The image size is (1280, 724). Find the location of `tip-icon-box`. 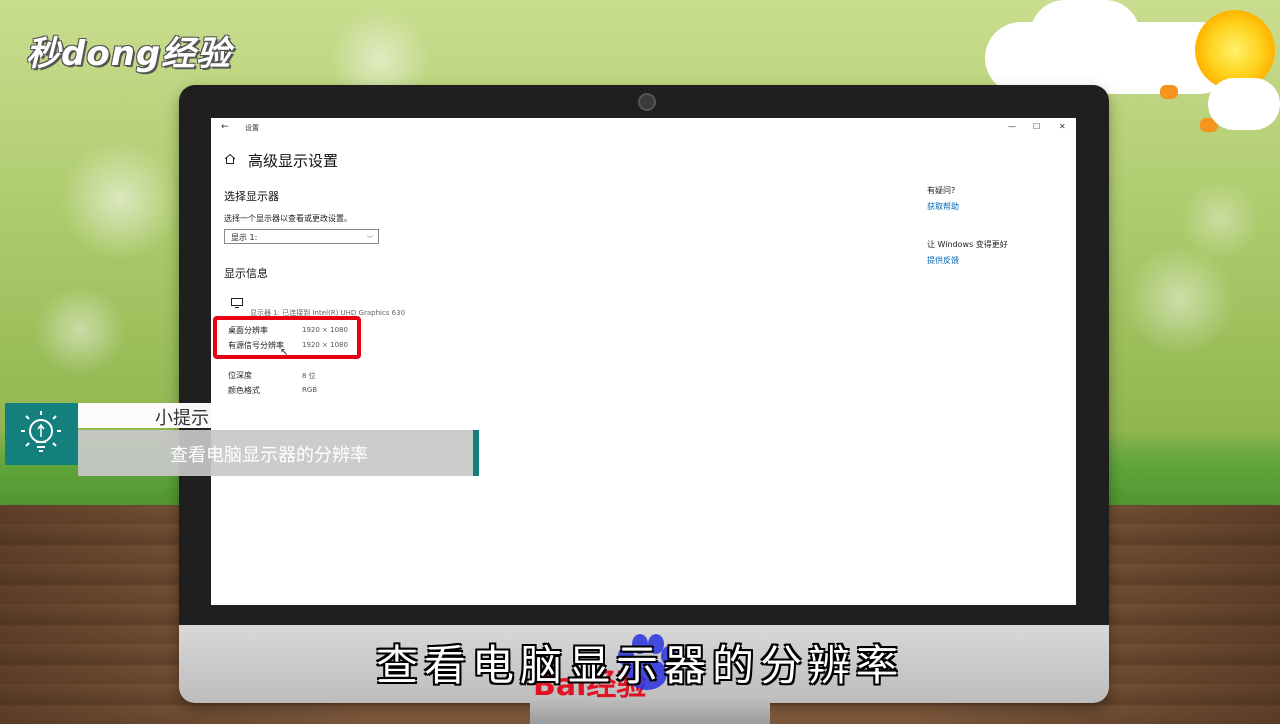

tip-icon-box is located at coordinates (41, 434).